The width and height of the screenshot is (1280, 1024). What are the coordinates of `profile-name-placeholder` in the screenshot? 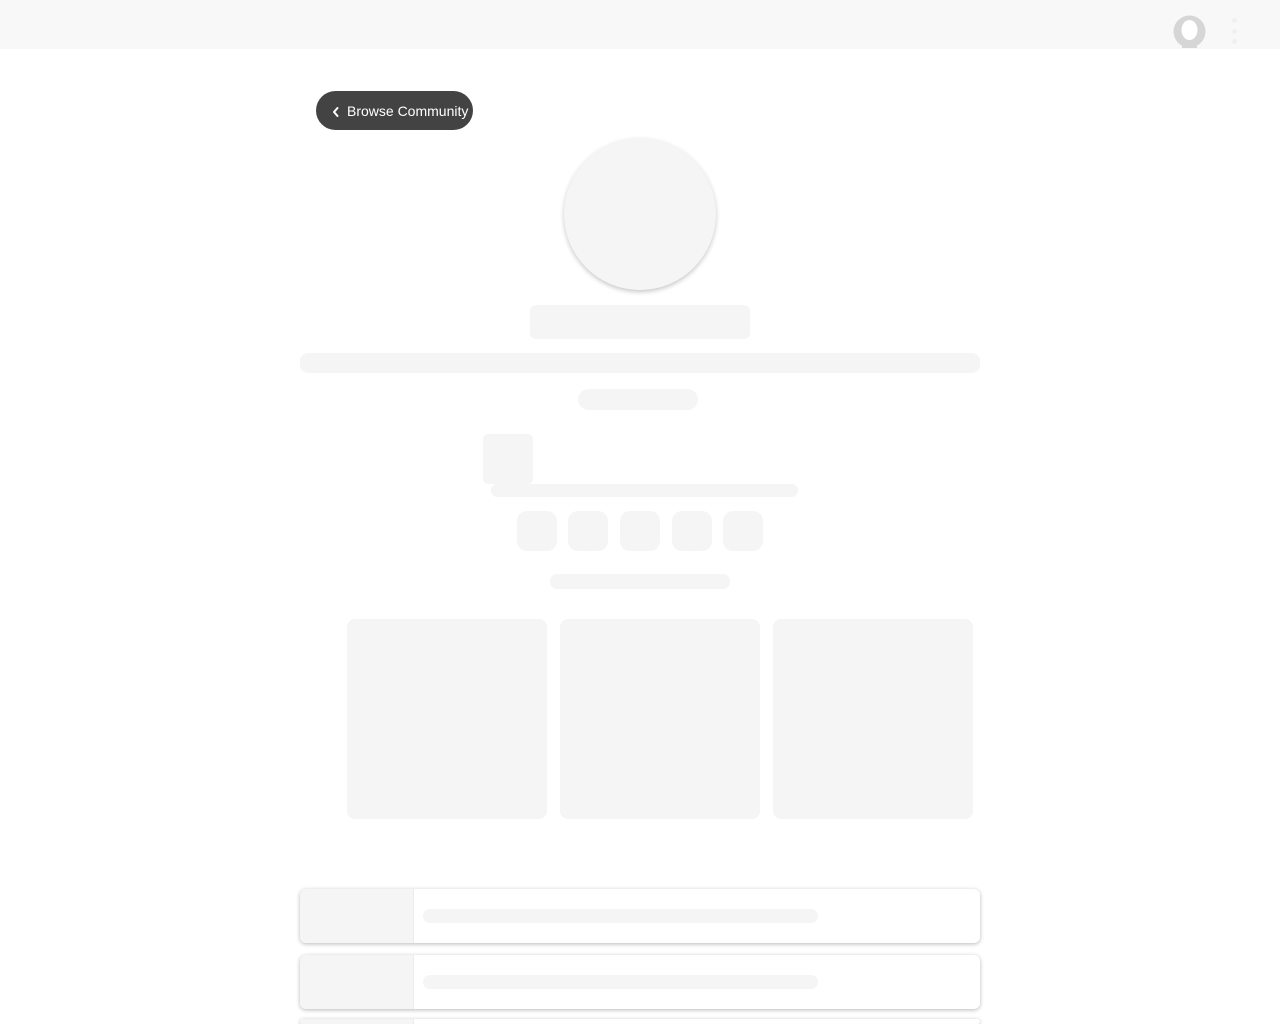 It's located at (640, 322).